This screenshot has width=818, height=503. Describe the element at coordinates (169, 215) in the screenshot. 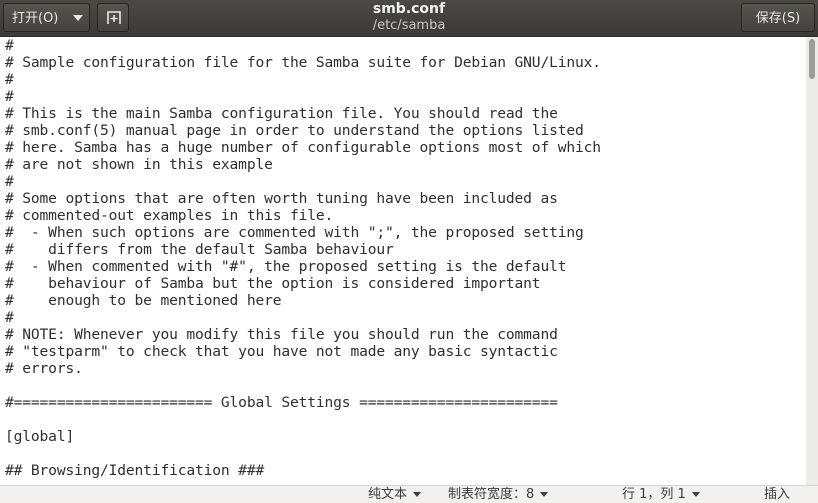

I see `editor-line: # commented-out examples in this file.` at that location.